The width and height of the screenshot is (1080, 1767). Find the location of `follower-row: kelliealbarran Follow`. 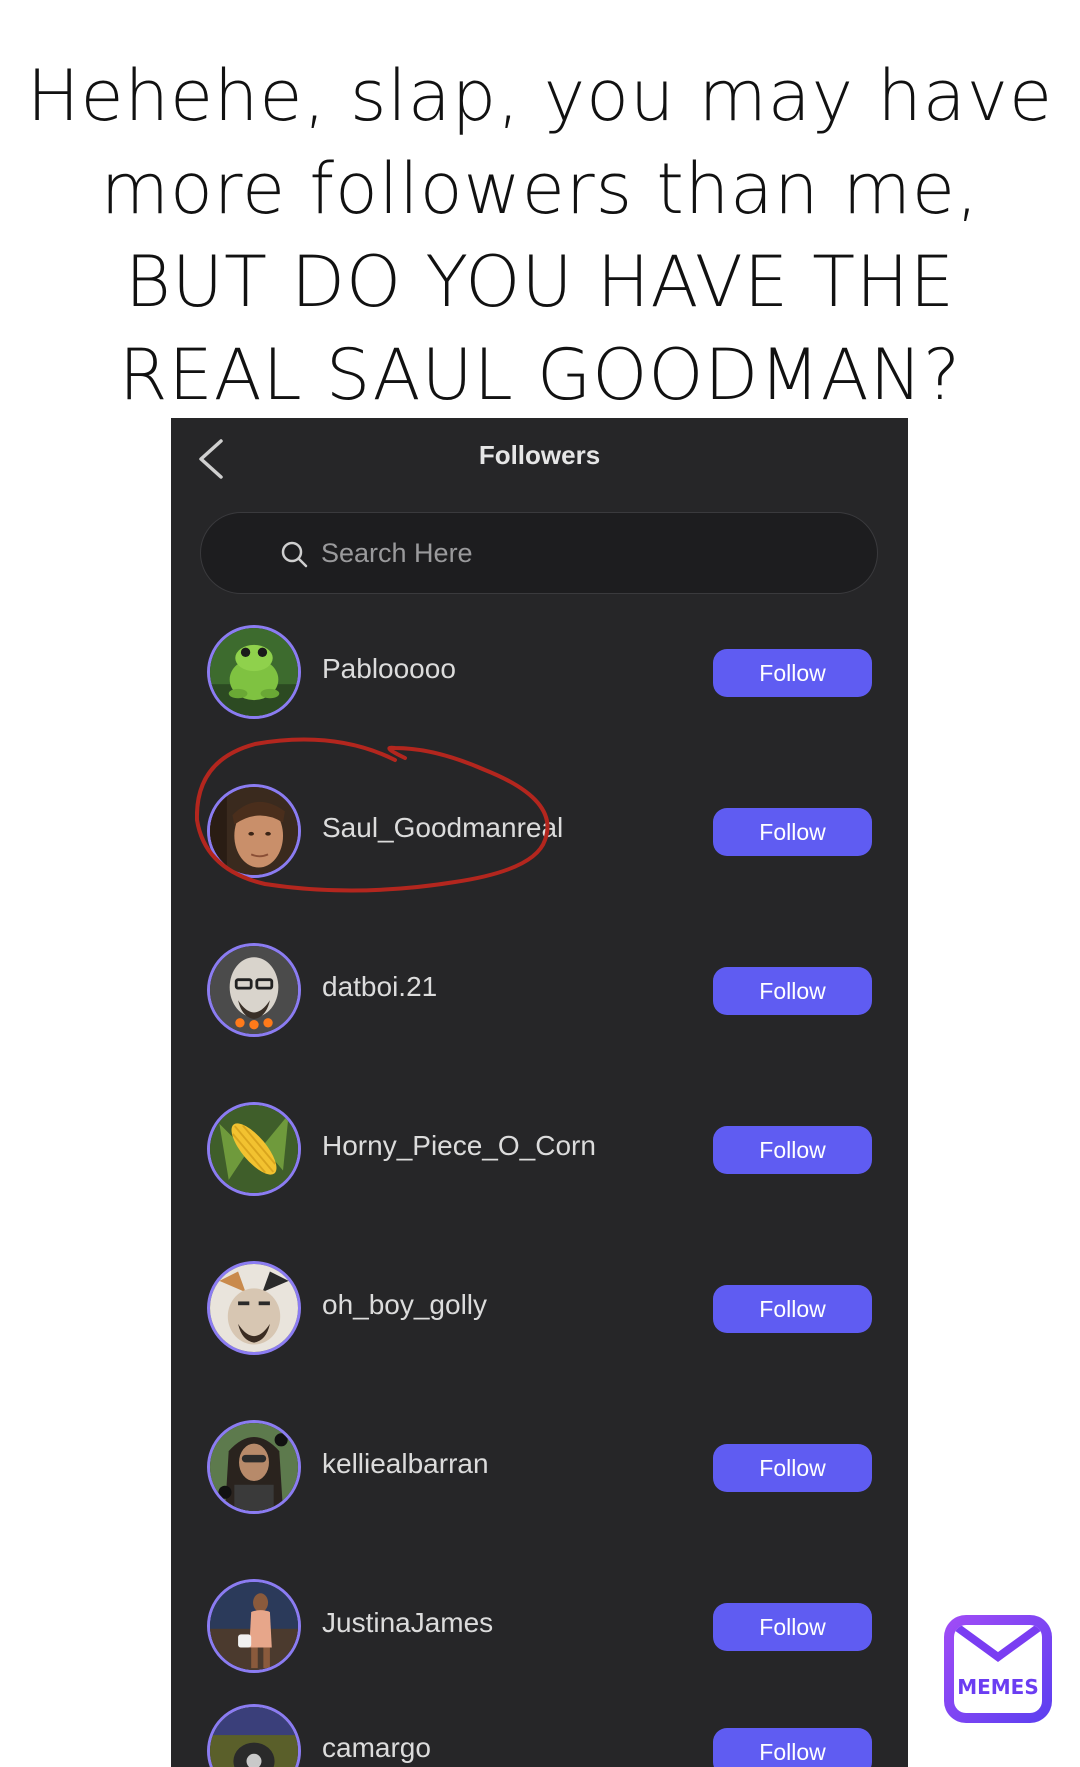

follower-row: kelliealbarran Follow is located at coordinates (539, 1470).